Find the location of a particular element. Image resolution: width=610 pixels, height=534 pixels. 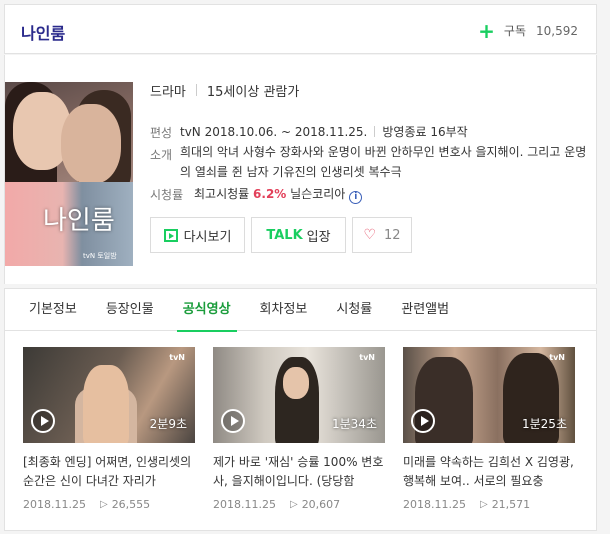

video-thumbnail: tvN 2분9초 is located at coordinates (109, 395).